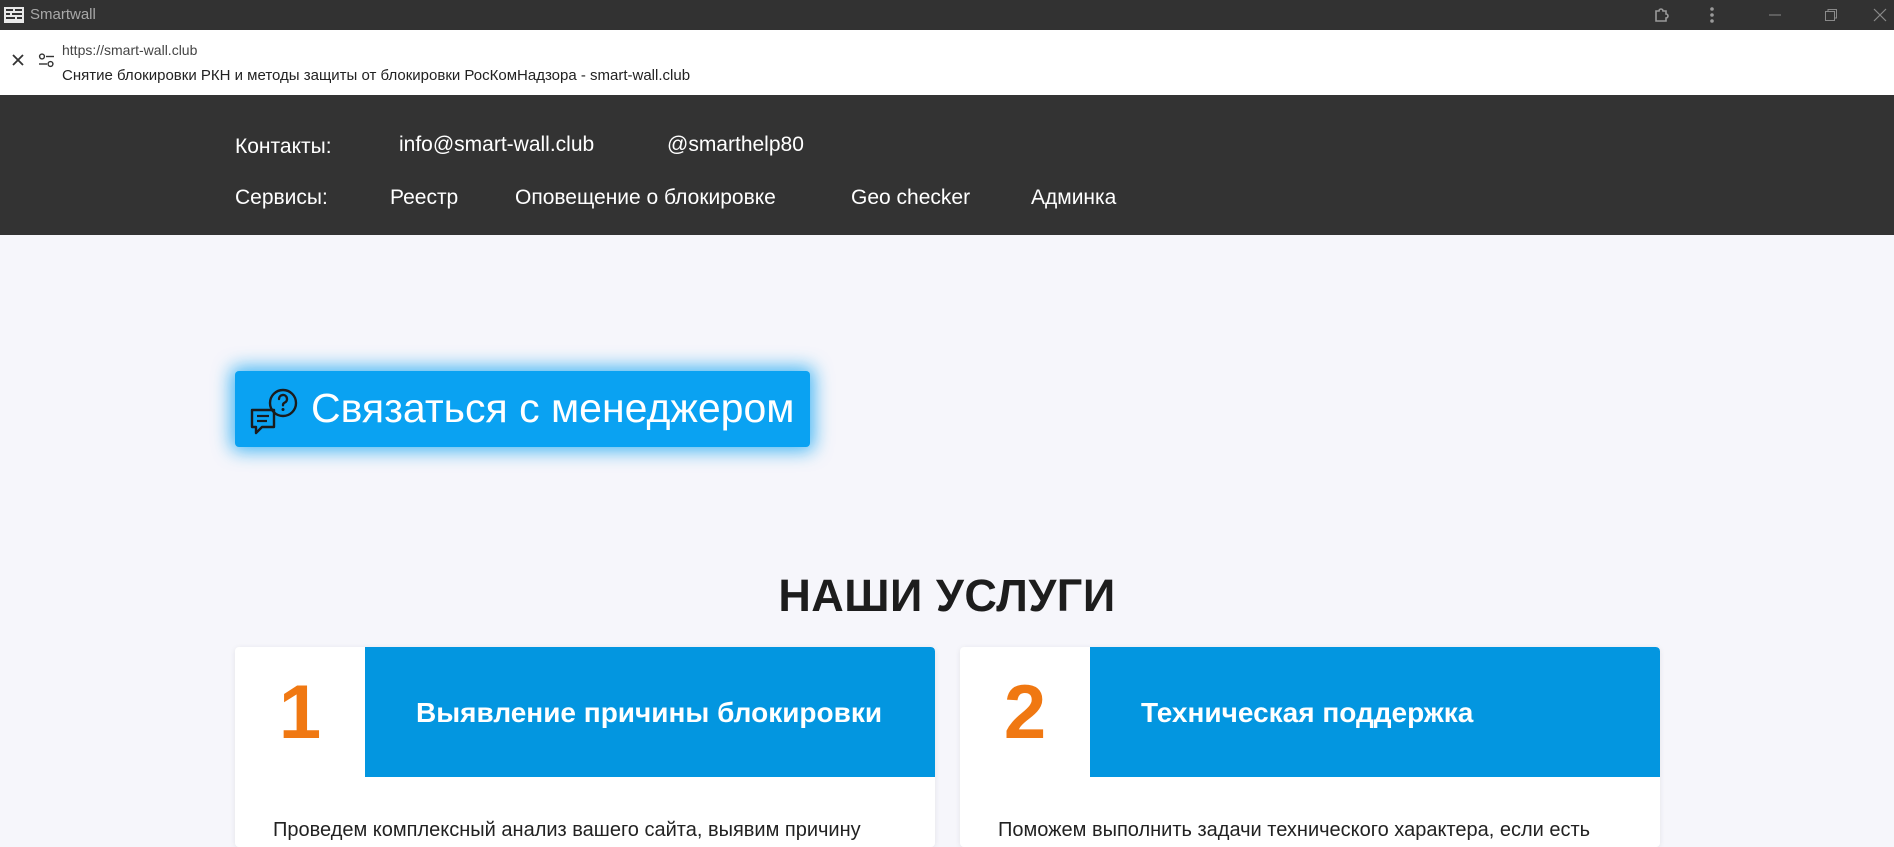 The width and height of the screenshot is (1894, 847). I want to click on restore-icon, so click(1831, 15).